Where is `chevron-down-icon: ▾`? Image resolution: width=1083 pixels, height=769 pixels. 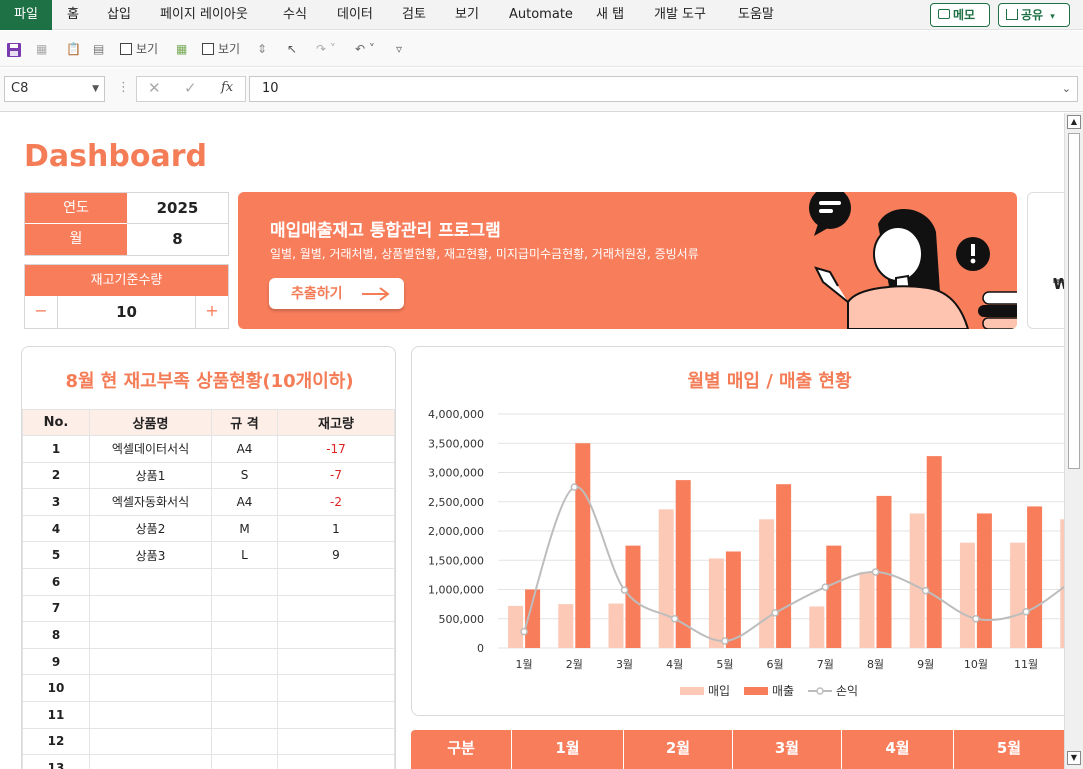 chevron-down-icon: ▾ is located at coordinates (1052, 17).